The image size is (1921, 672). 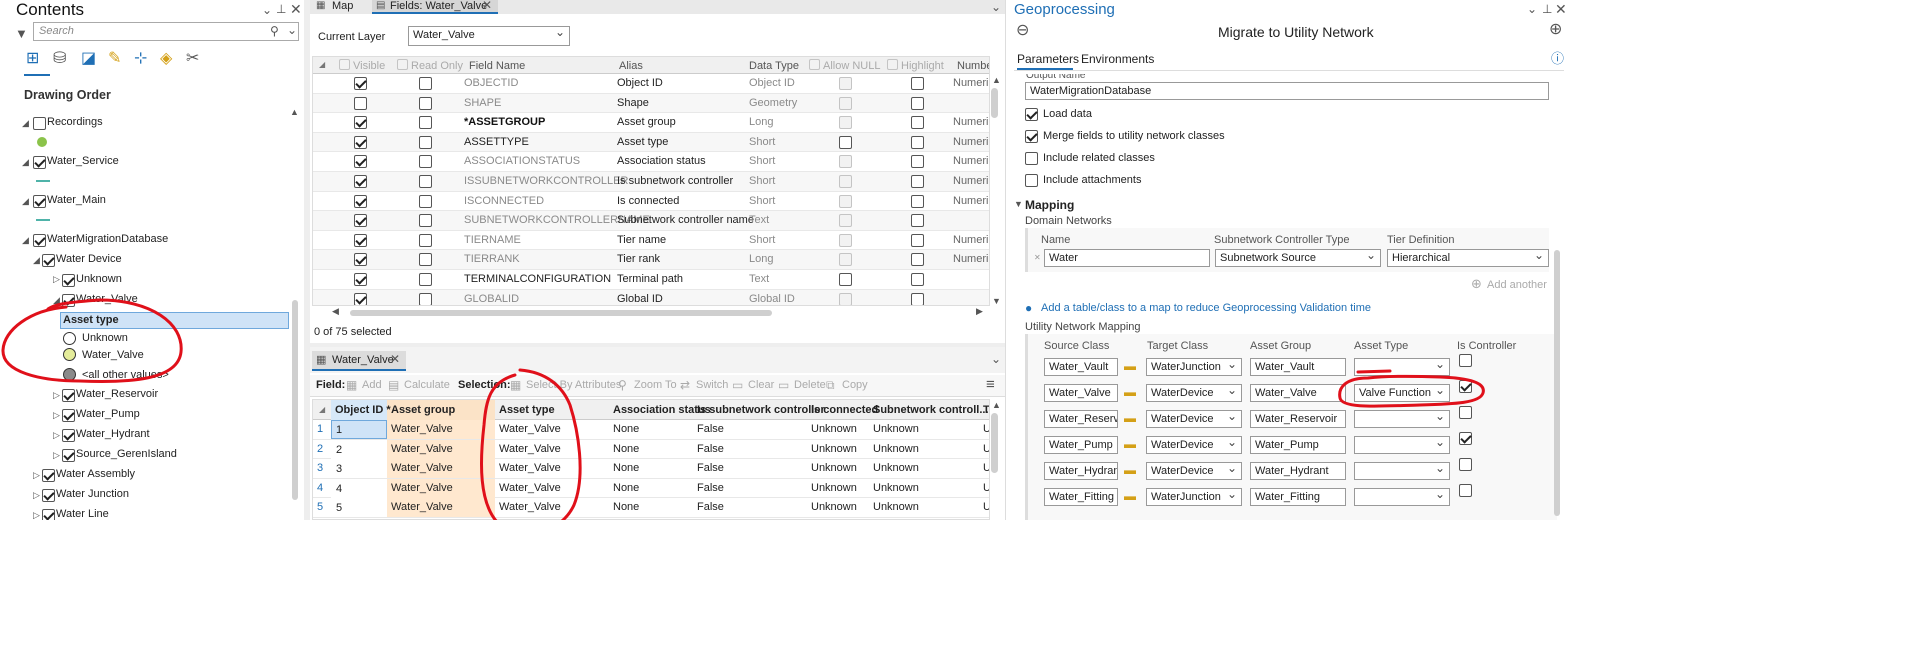 I want to click on annotation-tick-valve-function, so click(x=1374, y=371).